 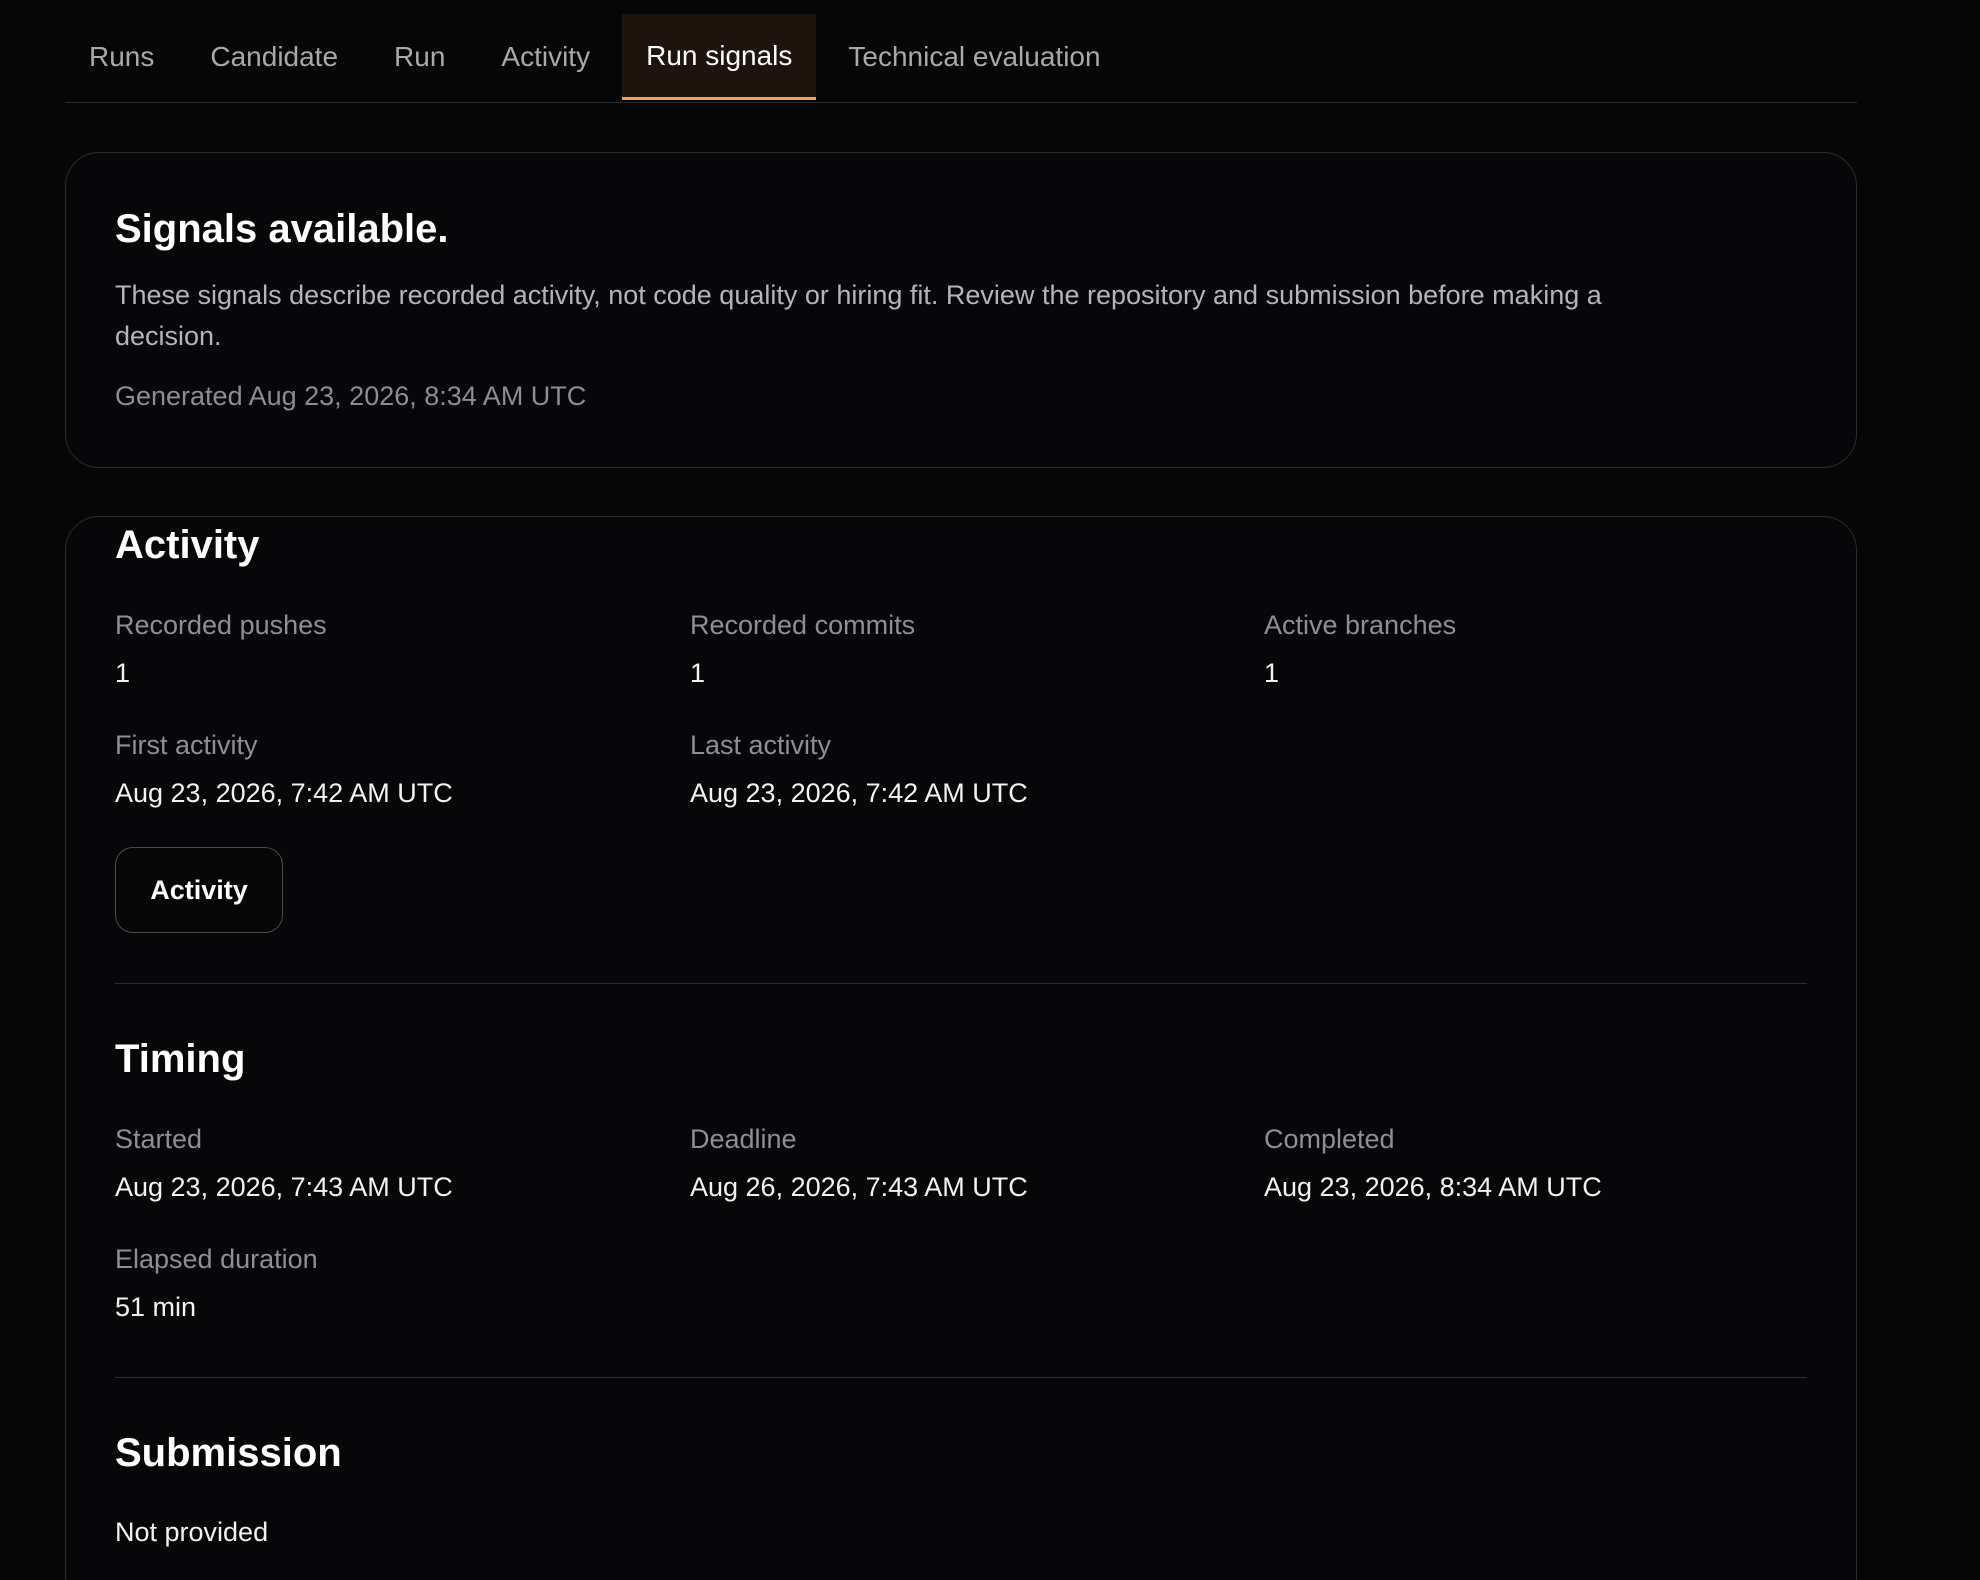 What do you see at coordinates (1329, 1139) in the screenshot?
I see `completed-label: Completed` at bounding box center [1329, 1139].